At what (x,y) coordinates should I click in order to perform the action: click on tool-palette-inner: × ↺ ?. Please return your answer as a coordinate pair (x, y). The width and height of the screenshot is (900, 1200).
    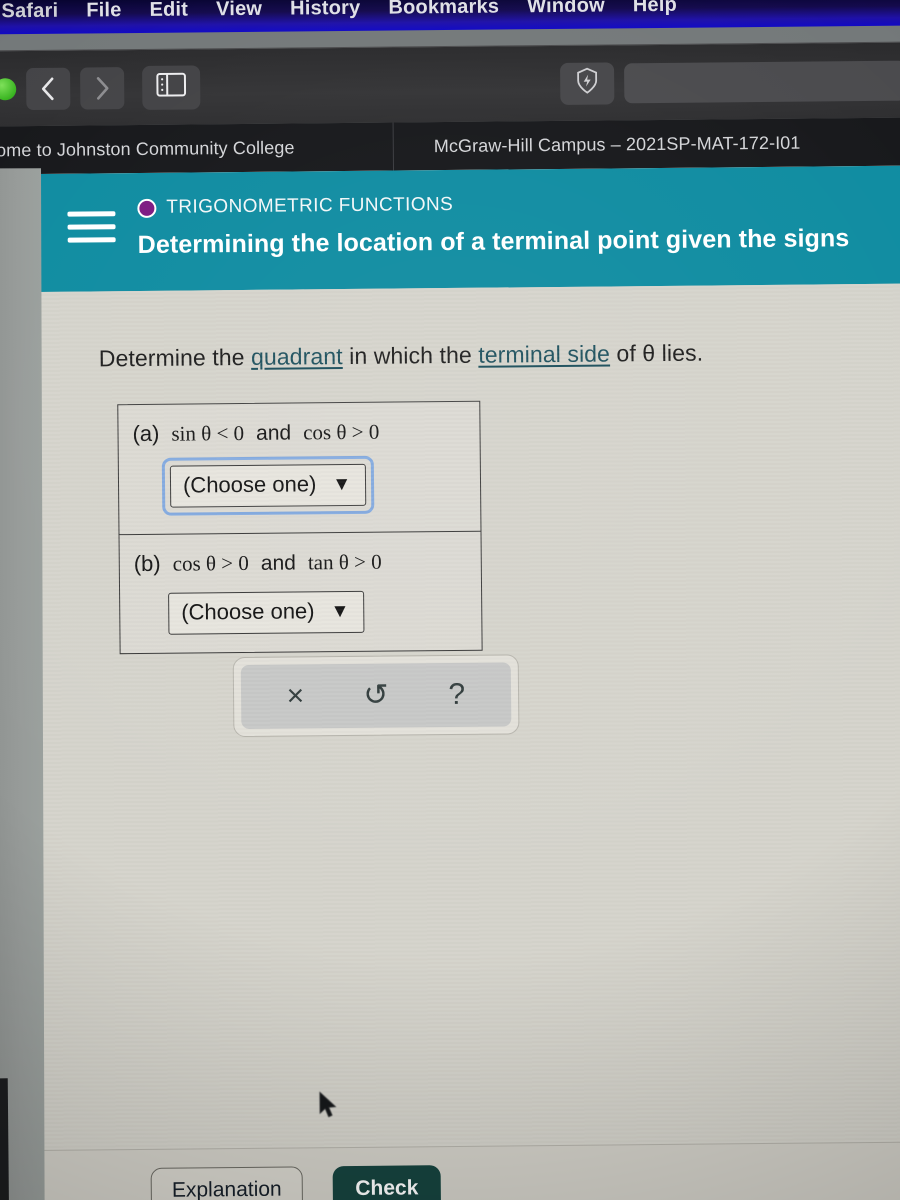
    Looking at the image, I should click on (376, 696).